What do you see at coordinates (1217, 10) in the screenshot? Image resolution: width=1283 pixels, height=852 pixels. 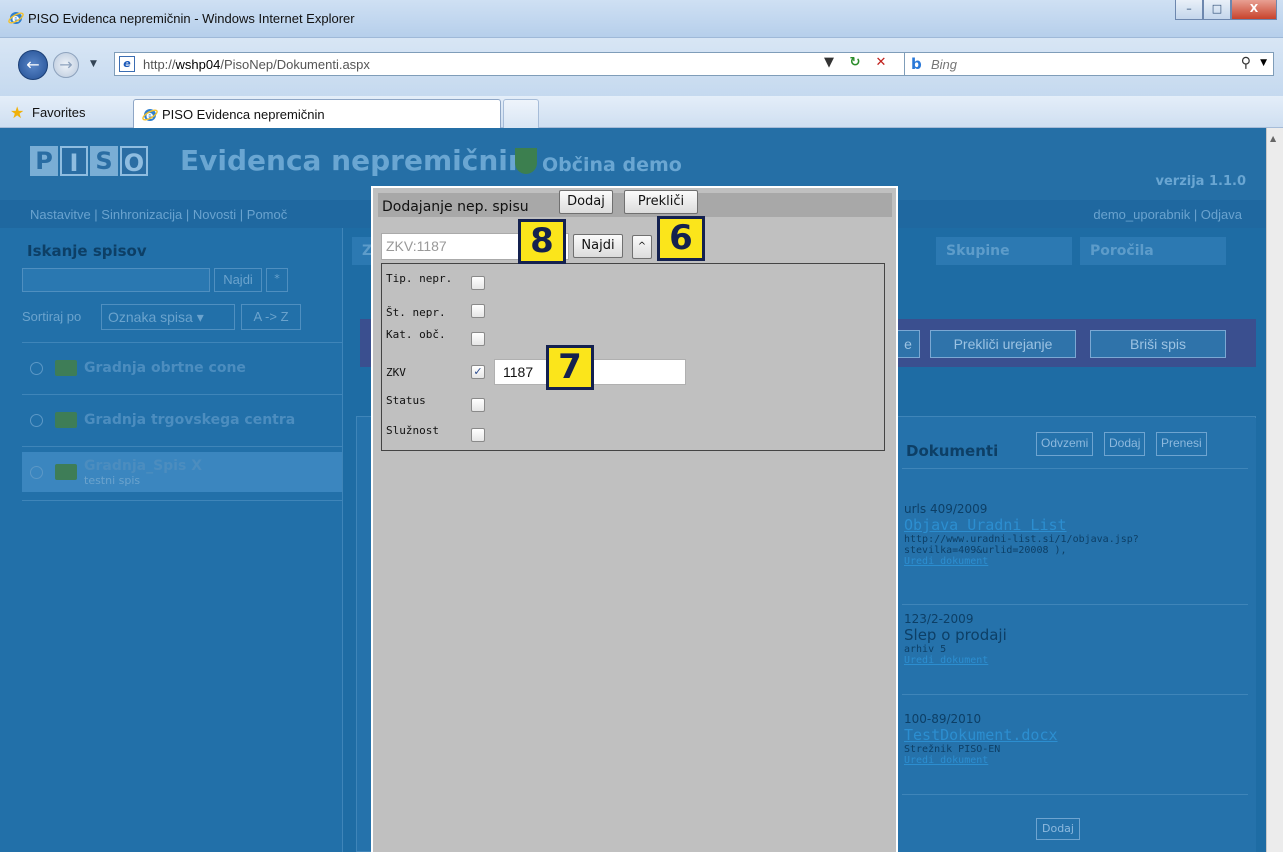 I see `maximize-button: □` at bounding box center [1217, 10].